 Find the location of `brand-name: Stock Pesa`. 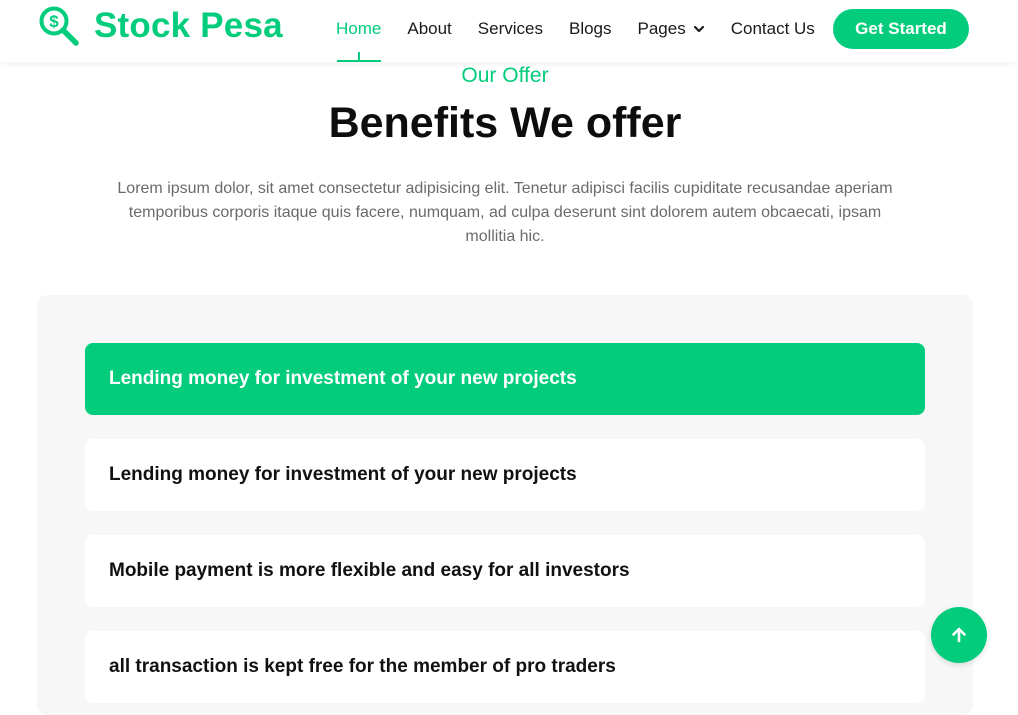

brand-name: Stock Pesa is located at coordinates (188, 25).